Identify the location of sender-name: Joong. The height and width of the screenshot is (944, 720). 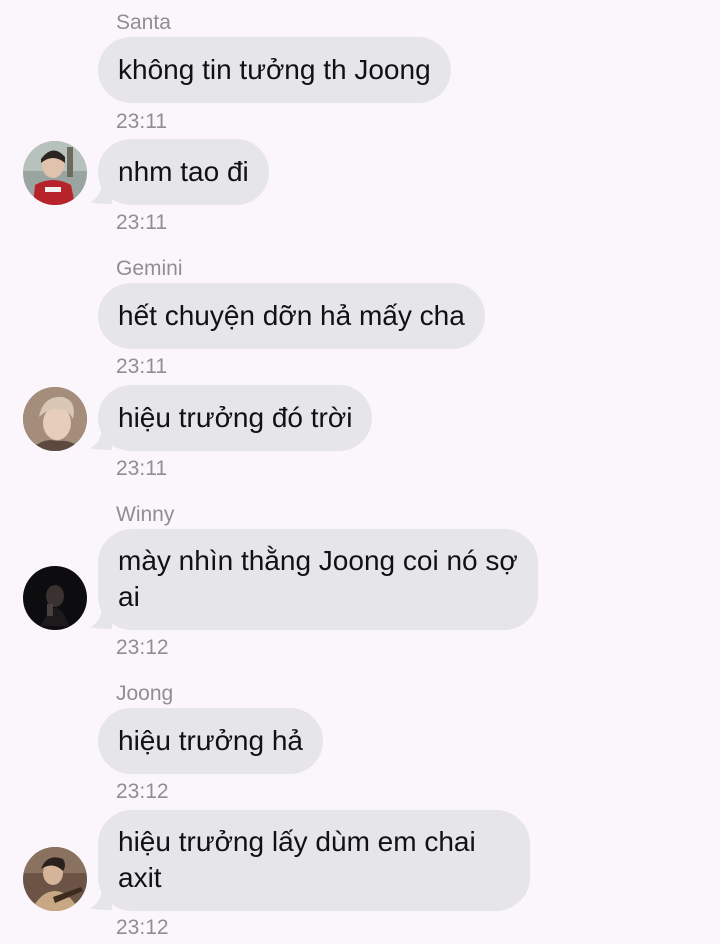
(145, 693).